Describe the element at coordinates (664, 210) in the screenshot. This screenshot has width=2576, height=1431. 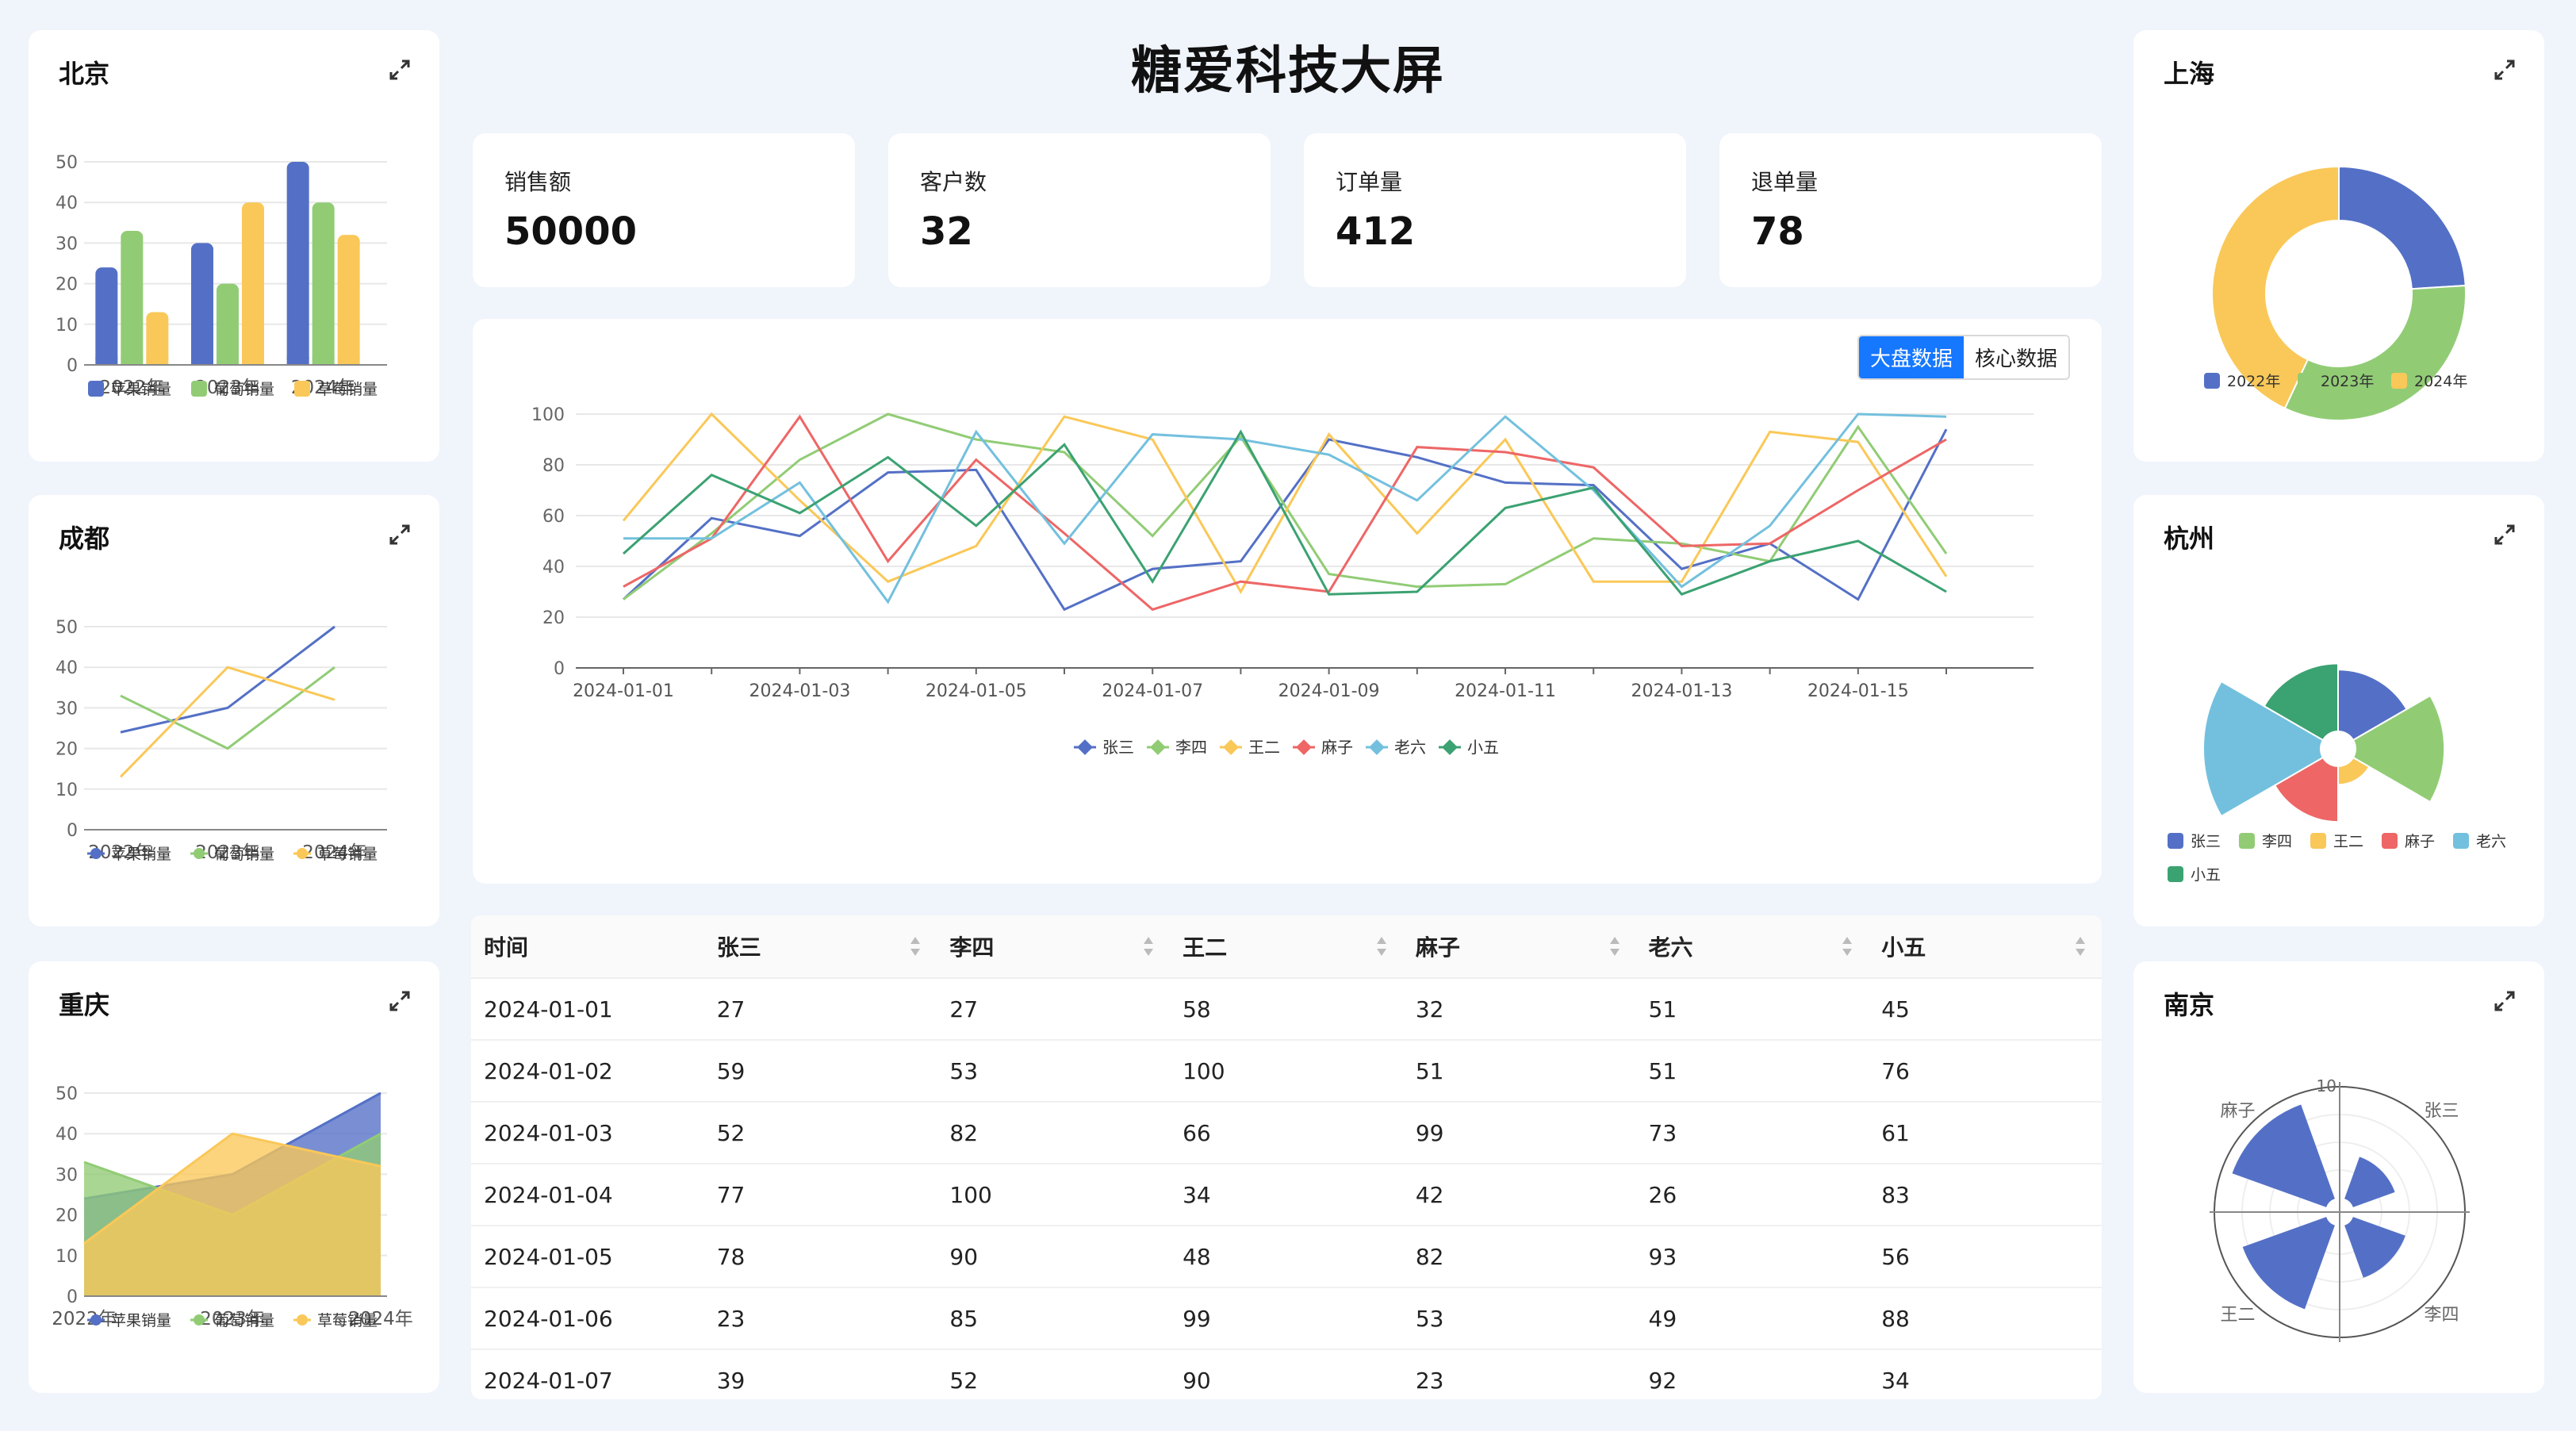
I see `stat-card-sales: 销售额 50000` at that location.